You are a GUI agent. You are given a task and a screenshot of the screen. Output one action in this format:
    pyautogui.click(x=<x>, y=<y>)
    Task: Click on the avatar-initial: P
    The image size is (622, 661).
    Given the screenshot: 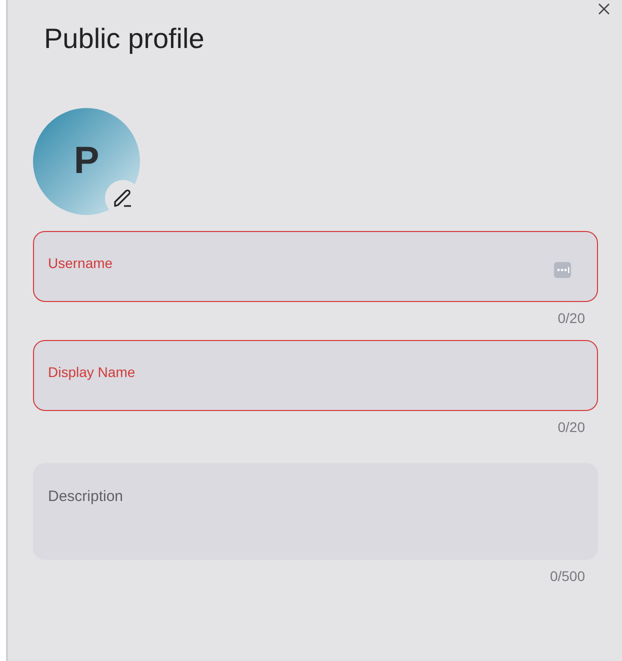 What is the action you would take?
    pyautogui.click(x=87, y=161)
    